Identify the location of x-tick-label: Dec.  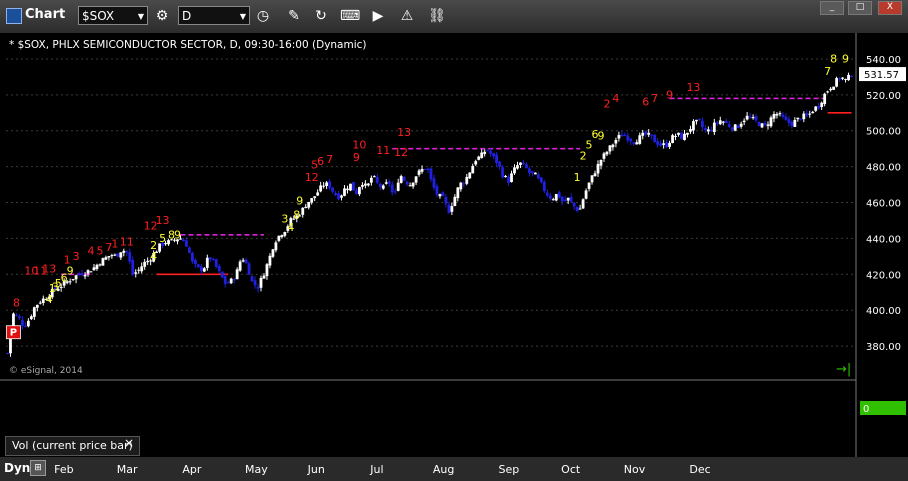
(700, 469).